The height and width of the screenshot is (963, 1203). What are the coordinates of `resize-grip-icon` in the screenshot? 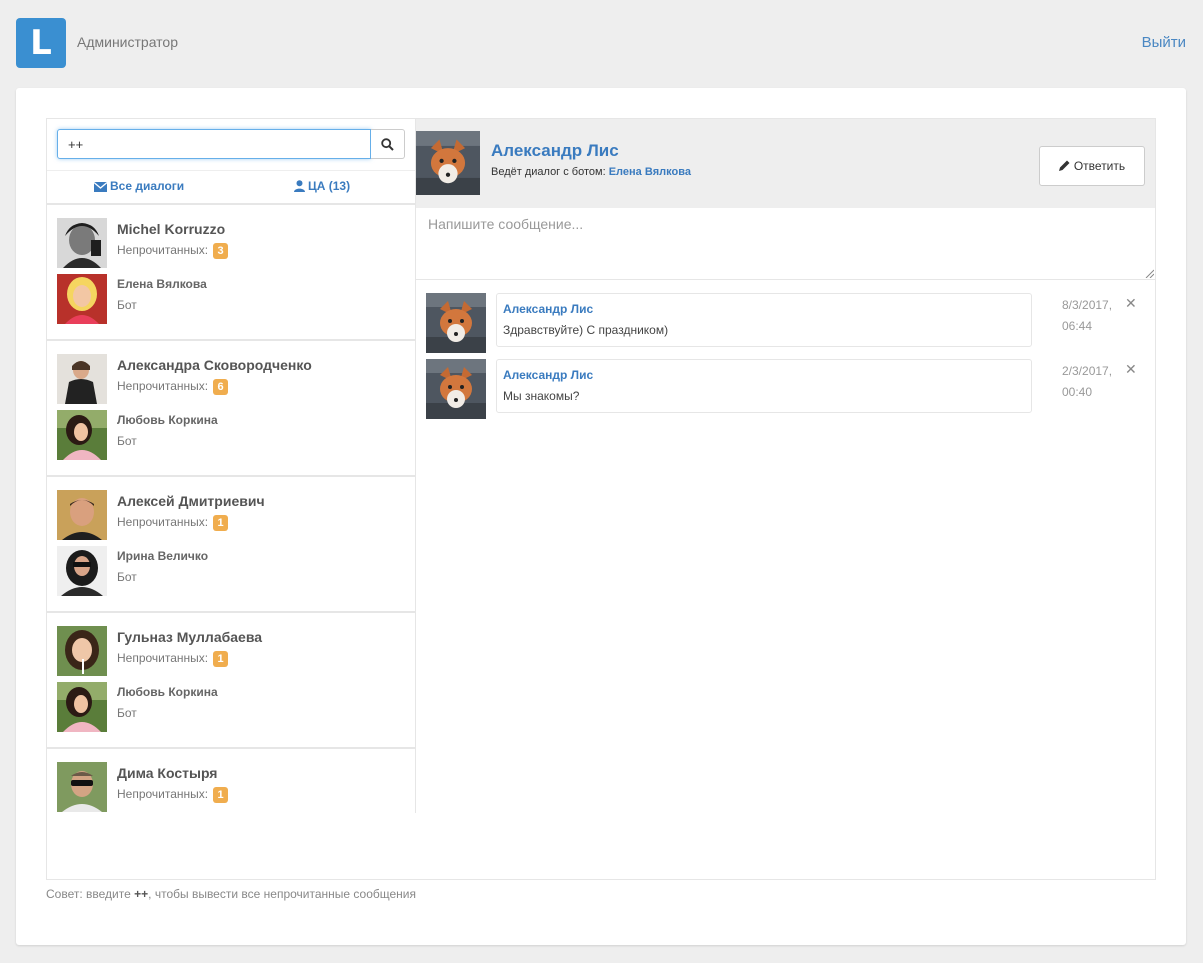 It's located at (1149, 273).